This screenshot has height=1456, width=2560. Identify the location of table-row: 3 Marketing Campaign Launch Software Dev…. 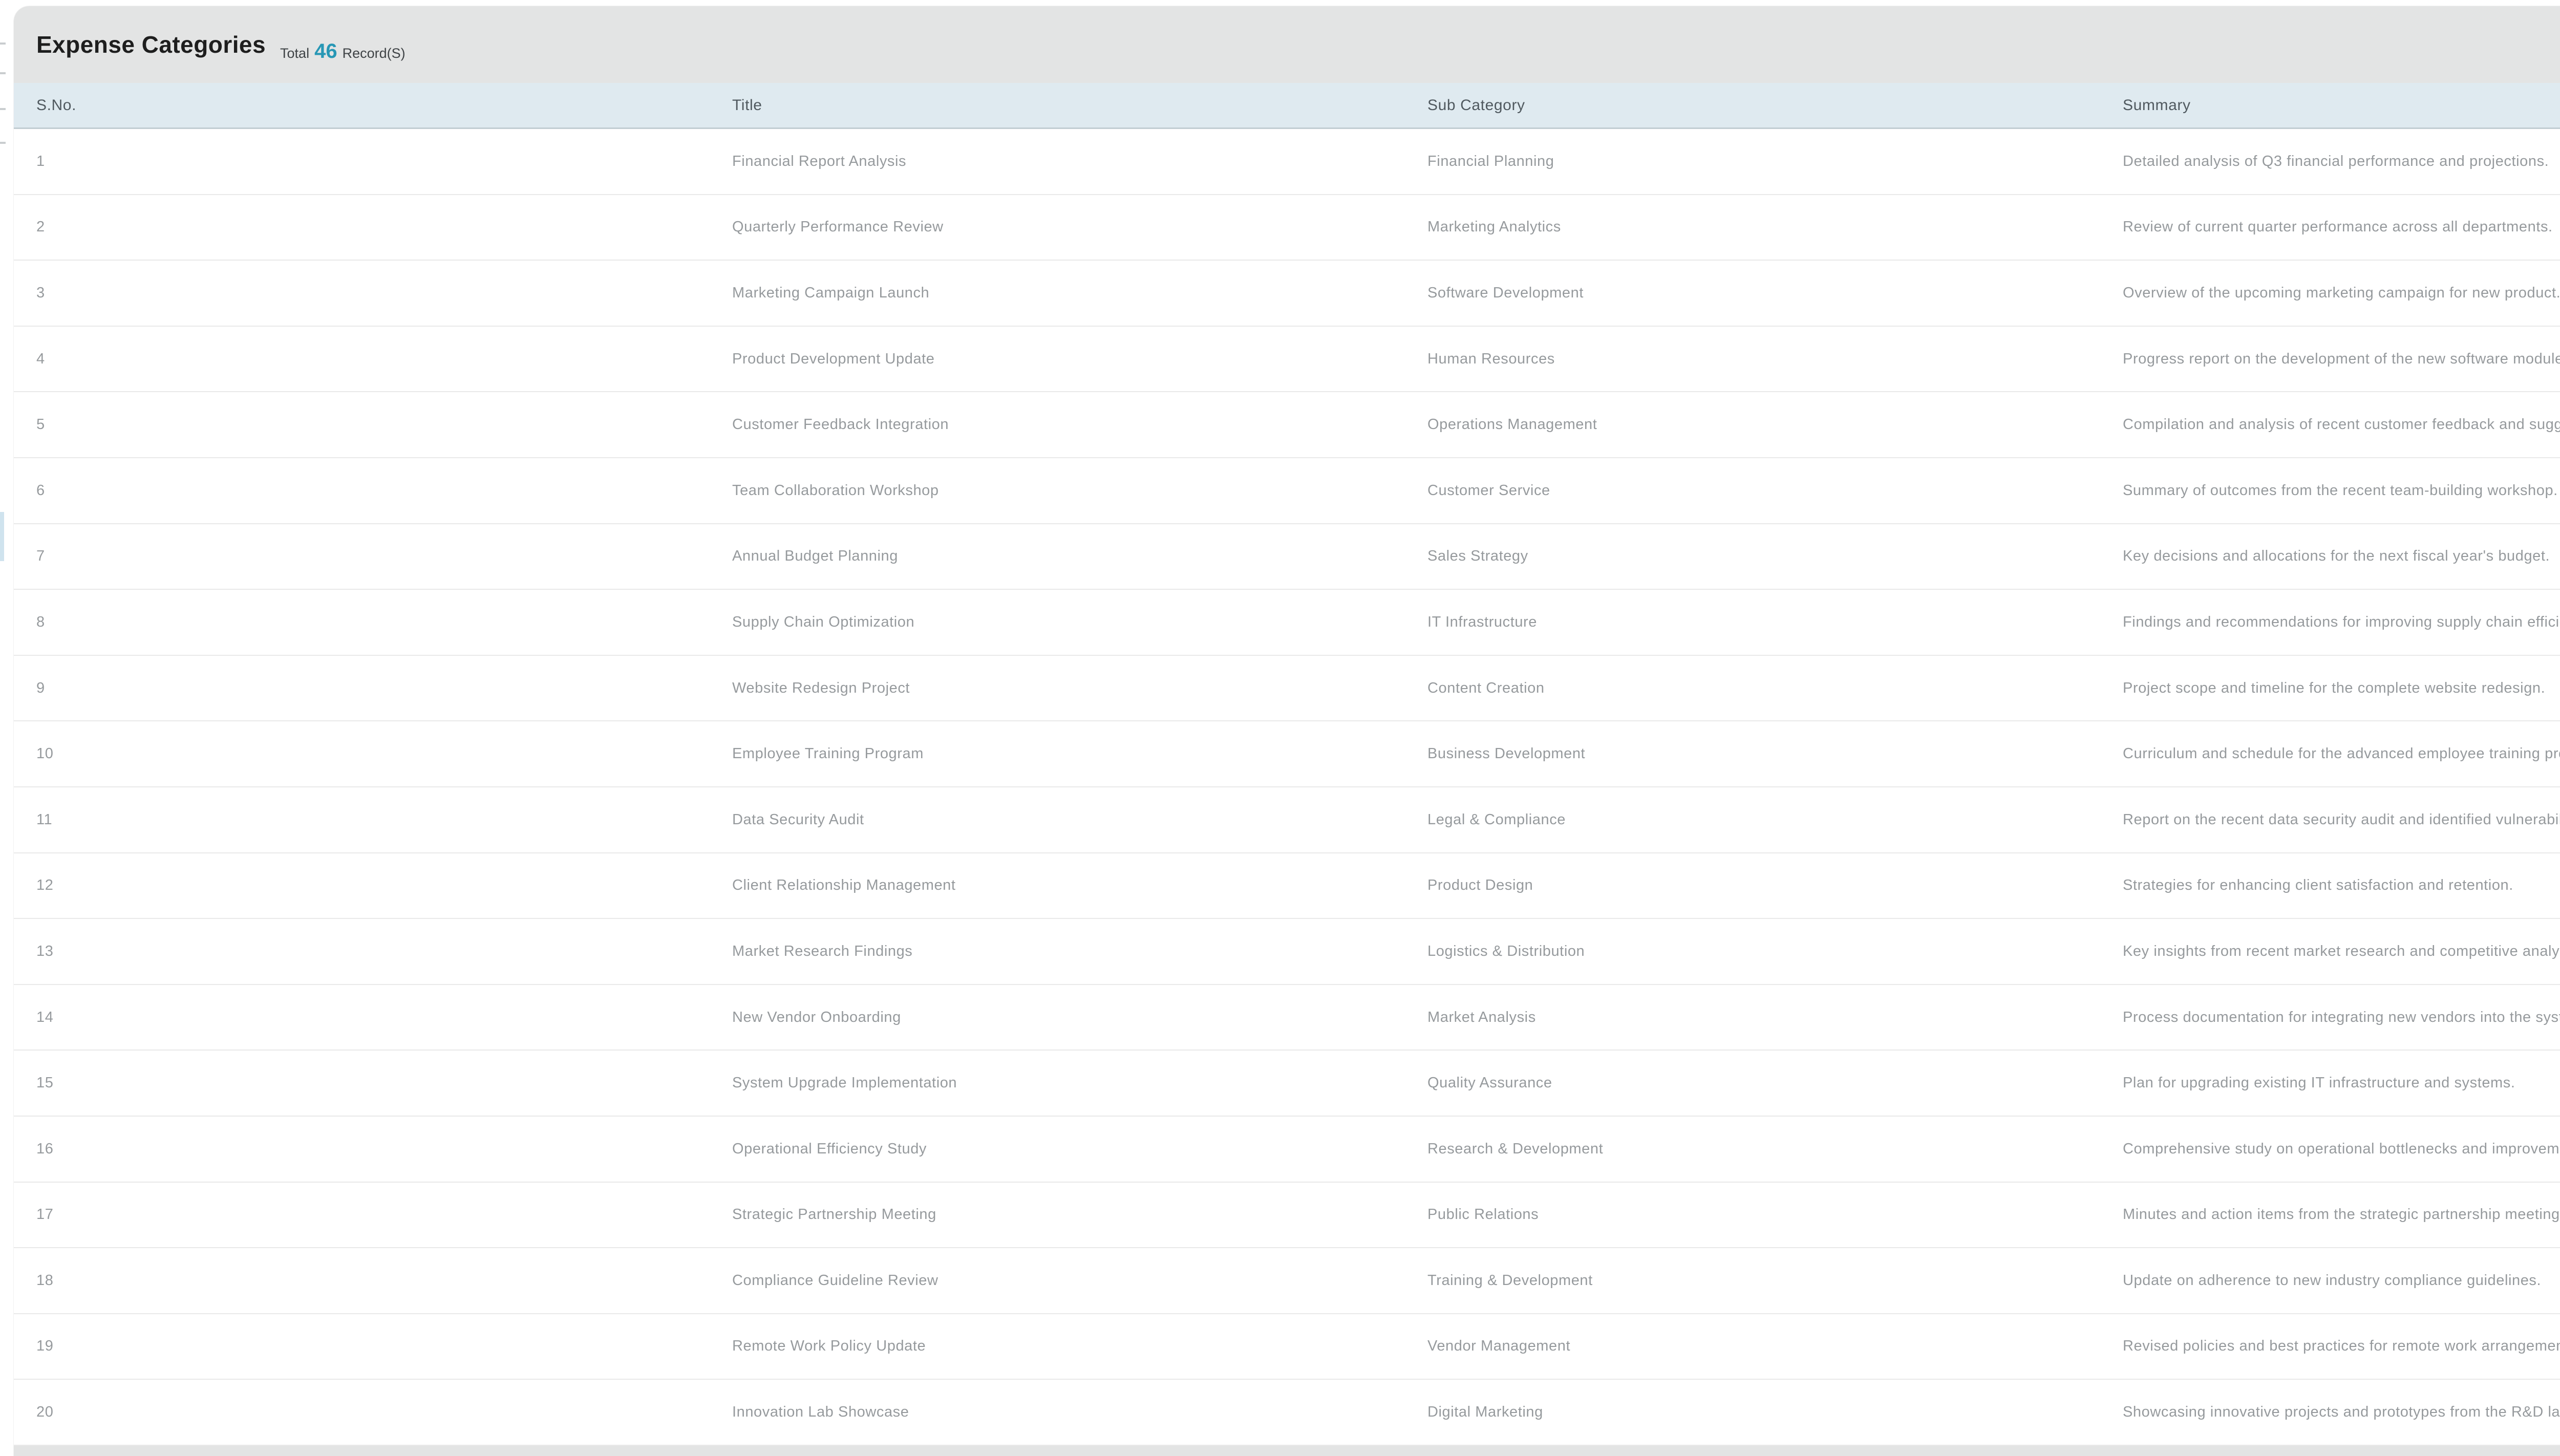
(1287, 294).